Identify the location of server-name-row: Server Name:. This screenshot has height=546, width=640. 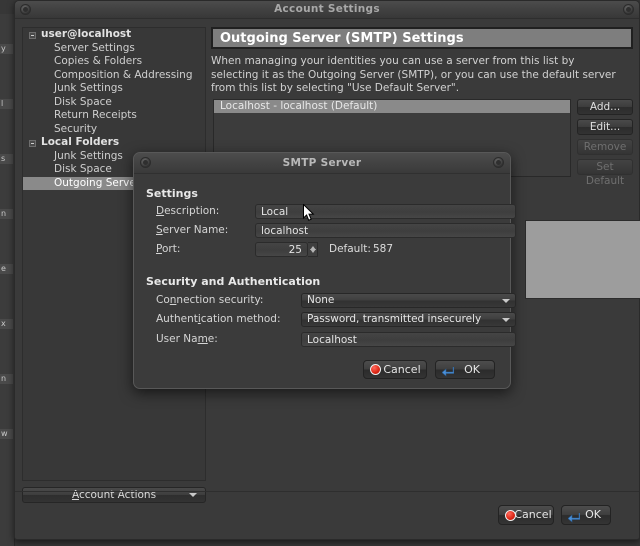
(336, 230).